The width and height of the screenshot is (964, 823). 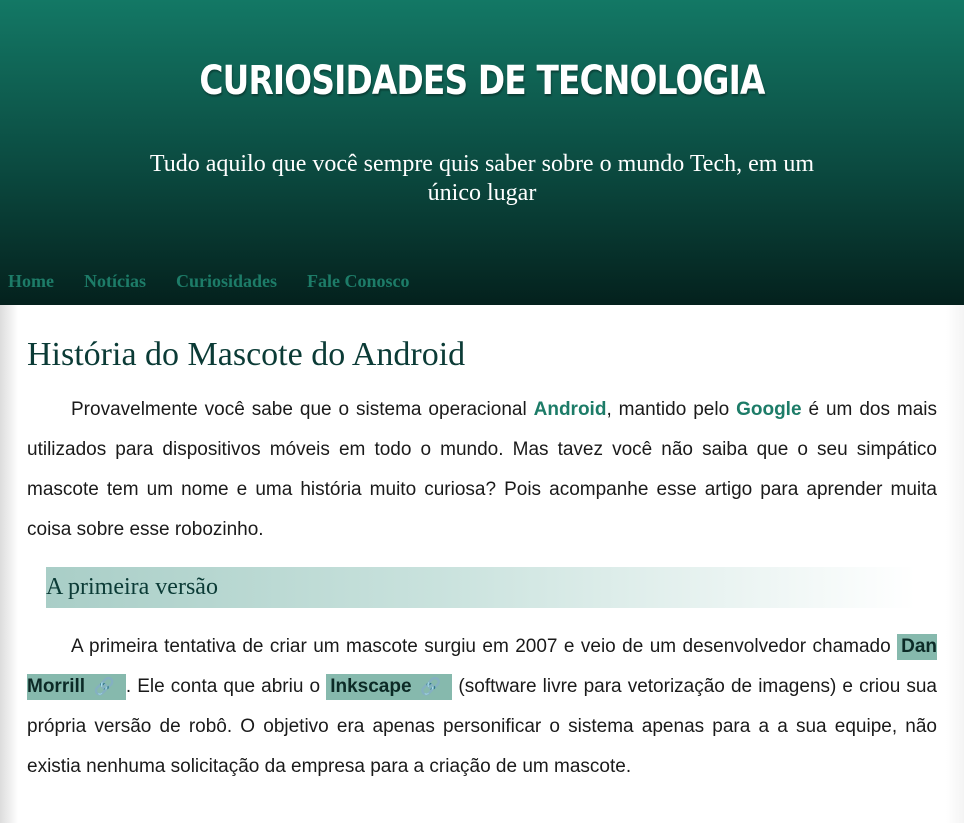 What do you see at coordinates (671, 409) in the screenshot?
I see `intro-text-2: , mantido pelo` at bounding box center [671, 409].